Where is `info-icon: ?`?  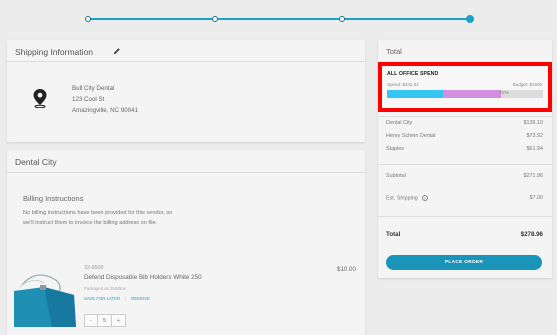 info-icon: ? is located at coordinates (424, 198).